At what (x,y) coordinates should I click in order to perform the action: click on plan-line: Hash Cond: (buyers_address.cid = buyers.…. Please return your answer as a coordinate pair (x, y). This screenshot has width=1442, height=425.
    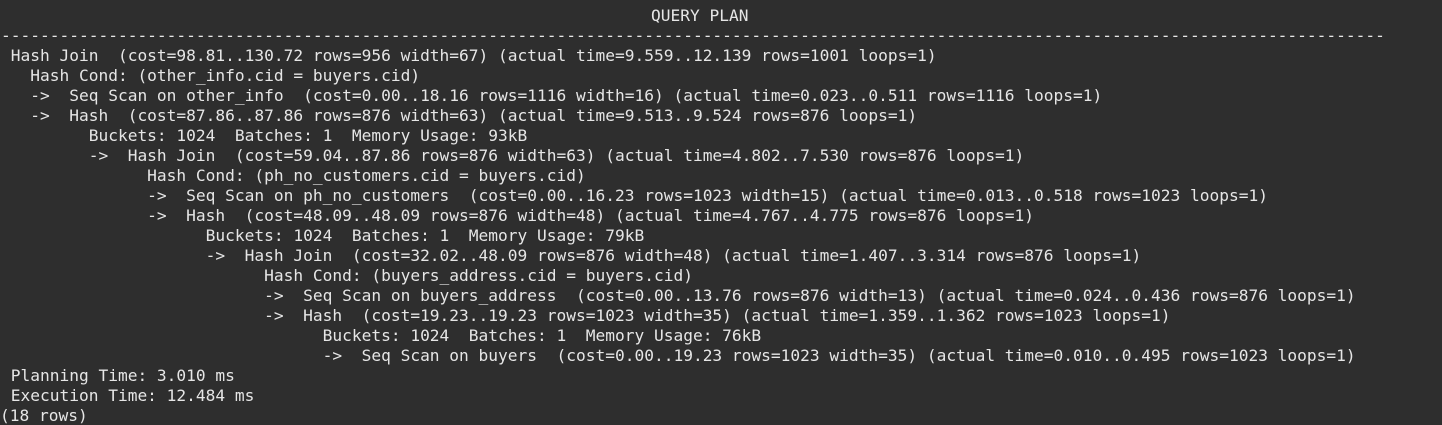
    Looking at the image, I should click on (347, 275).